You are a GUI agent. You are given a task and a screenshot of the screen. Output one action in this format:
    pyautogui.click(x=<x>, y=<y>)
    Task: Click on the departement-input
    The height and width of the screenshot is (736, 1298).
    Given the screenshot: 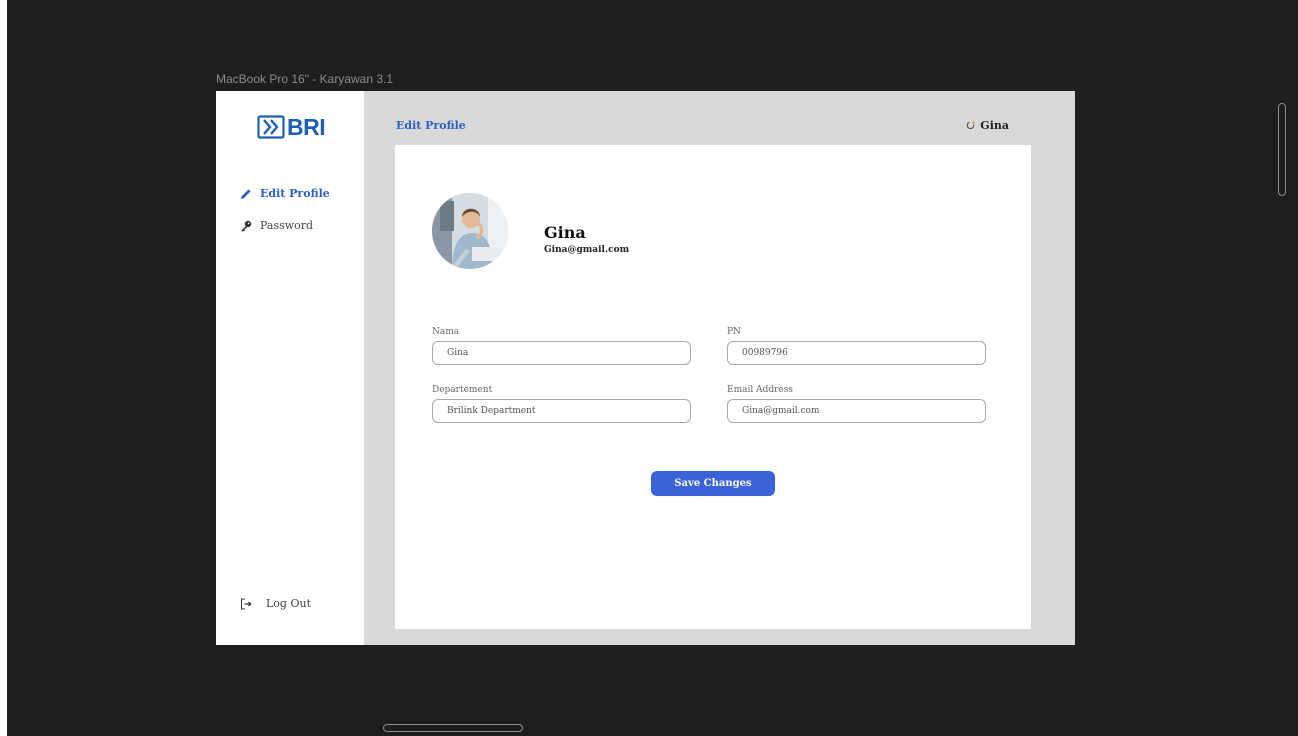 What is the action you would take?
    pyautogui.click(x=561, y=411)
    